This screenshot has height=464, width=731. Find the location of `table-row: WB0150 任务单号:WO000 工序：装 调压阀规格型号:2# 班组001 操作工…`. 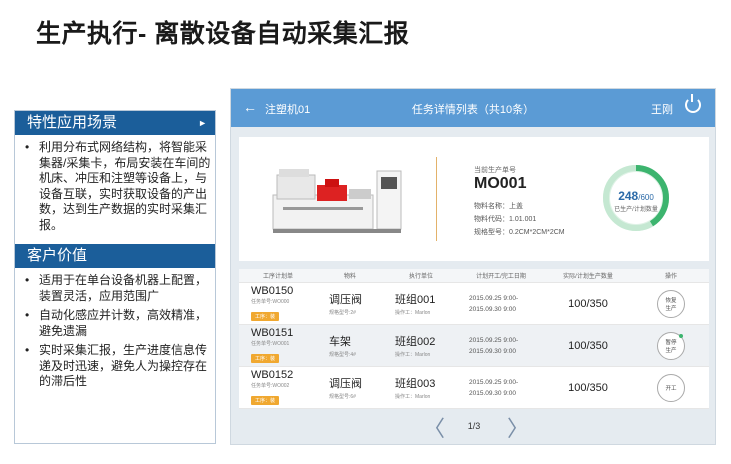

table-row: WB0150 任务单号:WO000 工序：装 调压阀规格型号:2# 班组001 操作工… is located at coordinates (474, 304).